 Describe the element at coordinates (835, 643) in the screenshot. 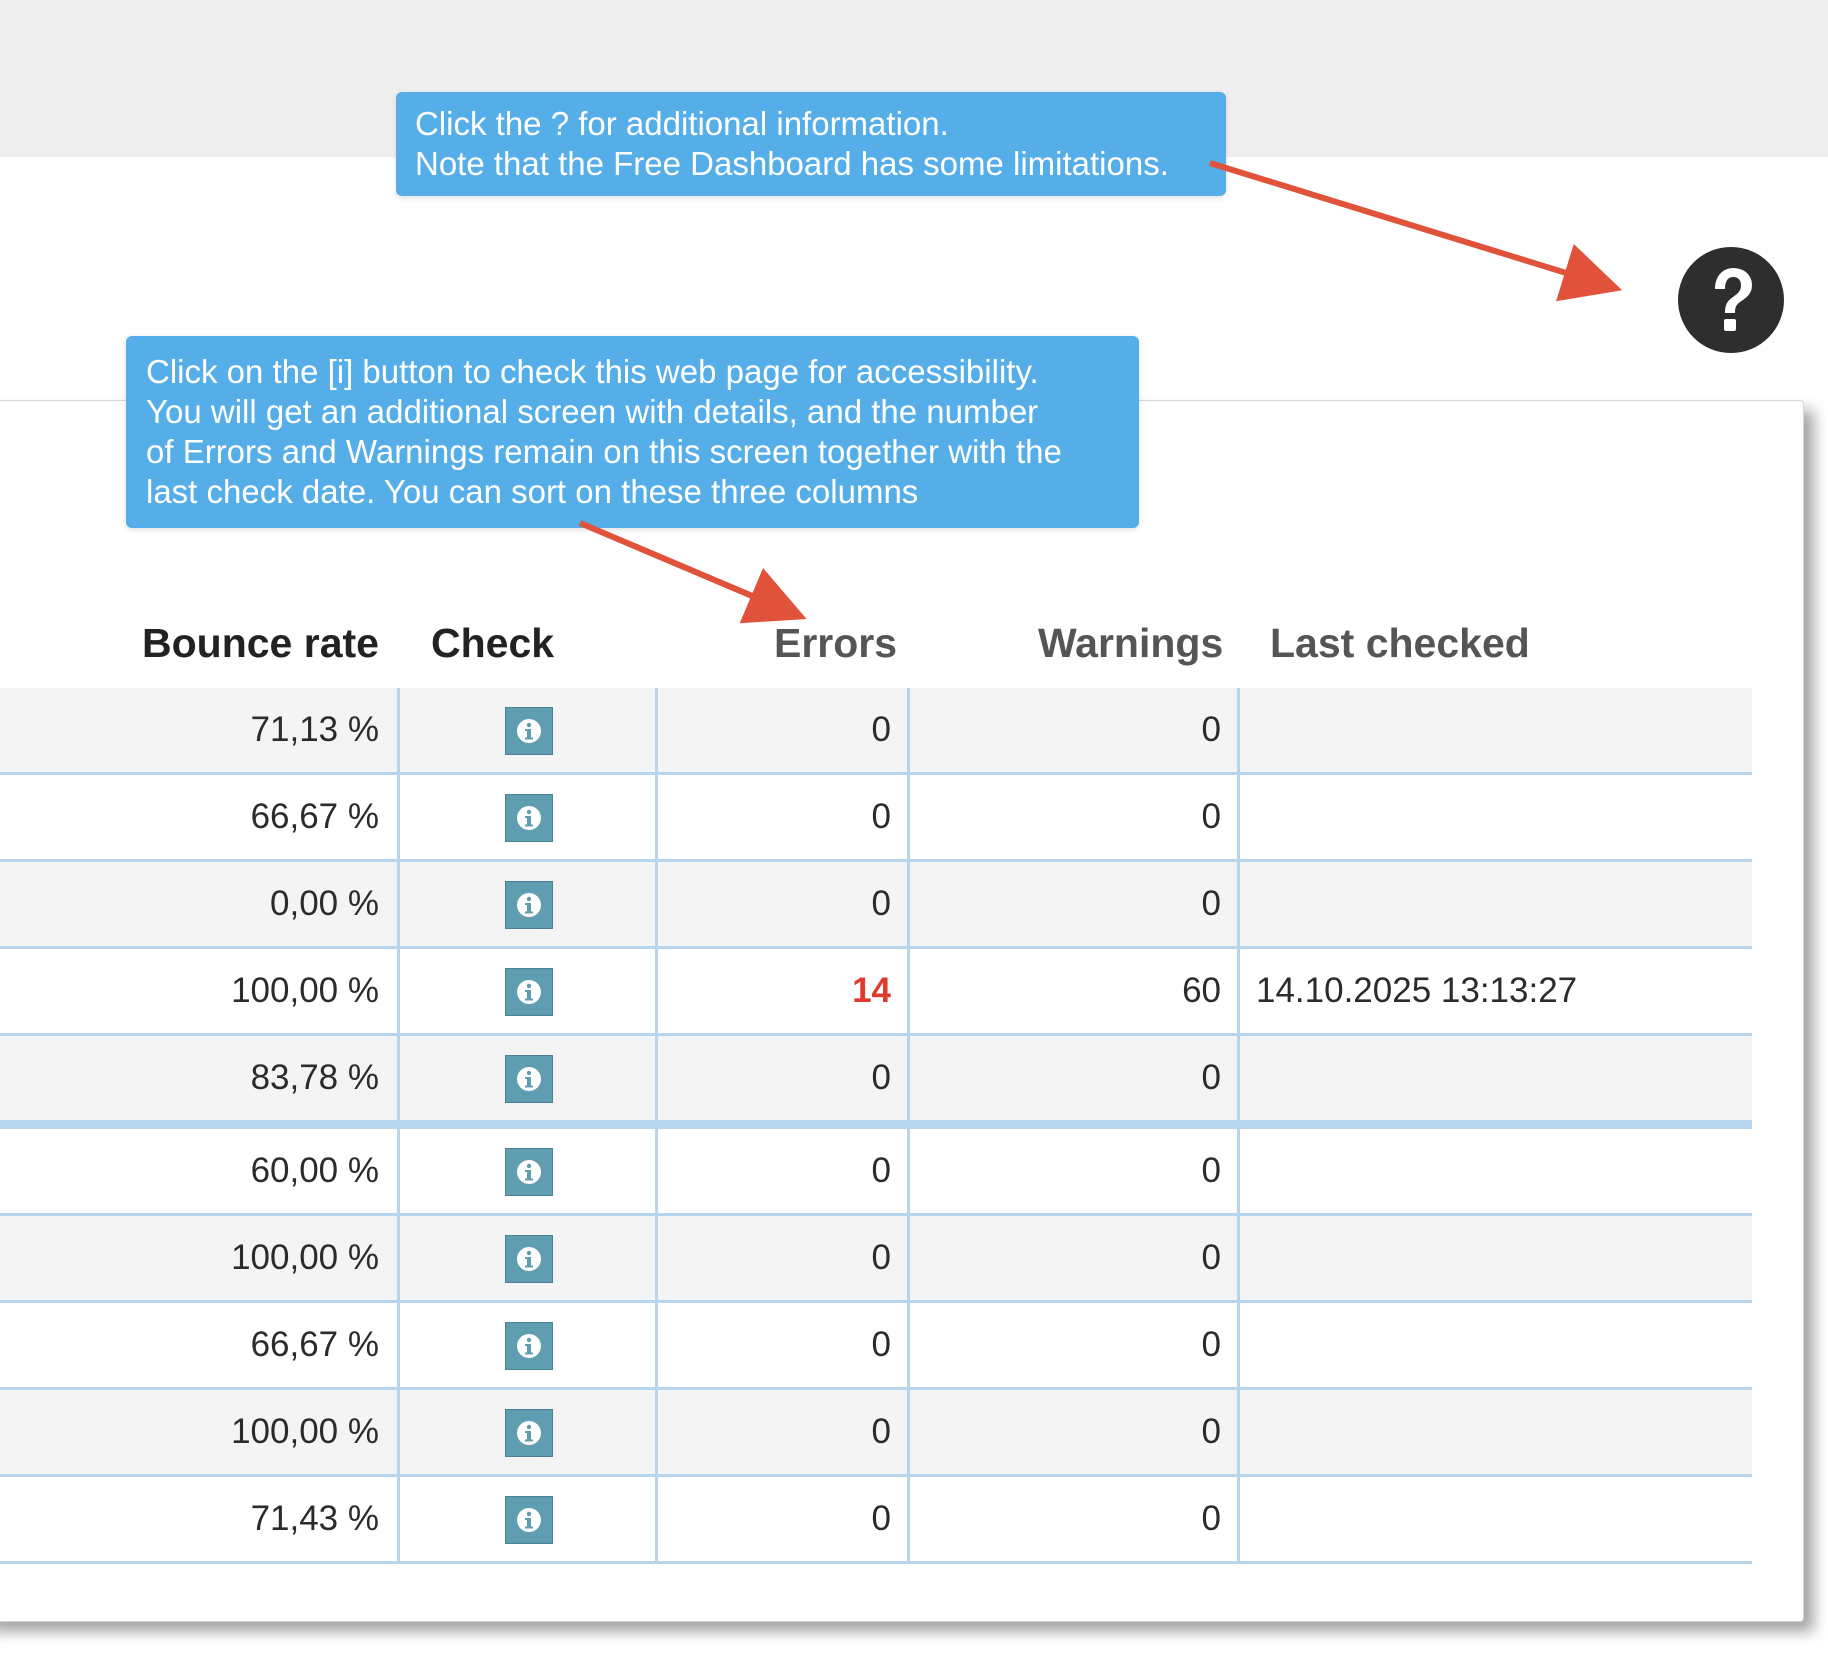

I see `header-errors-sort: Errors` at that location.